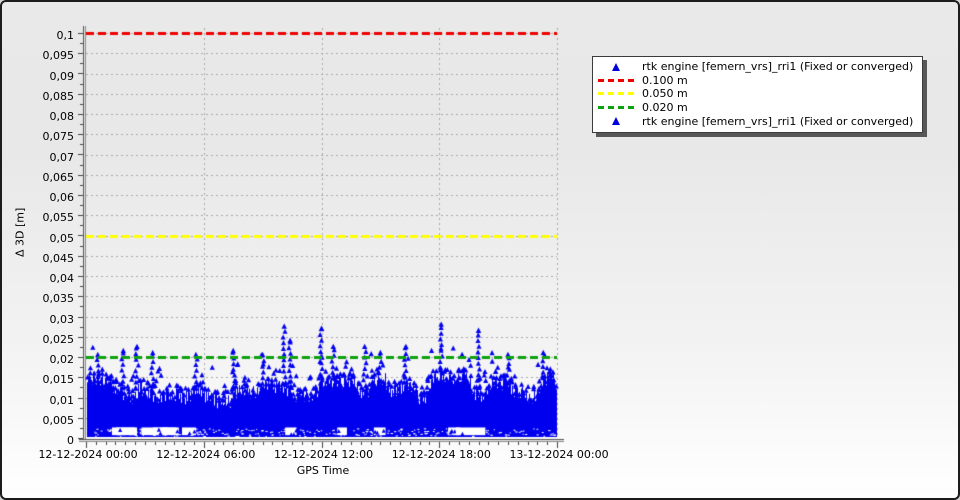 Image resolution: width=960 pixels, height=500 pixels. Describe the element at coordinates (323, 470) in the screenshot. I see `x-axis-title: GPS Time` at that location.